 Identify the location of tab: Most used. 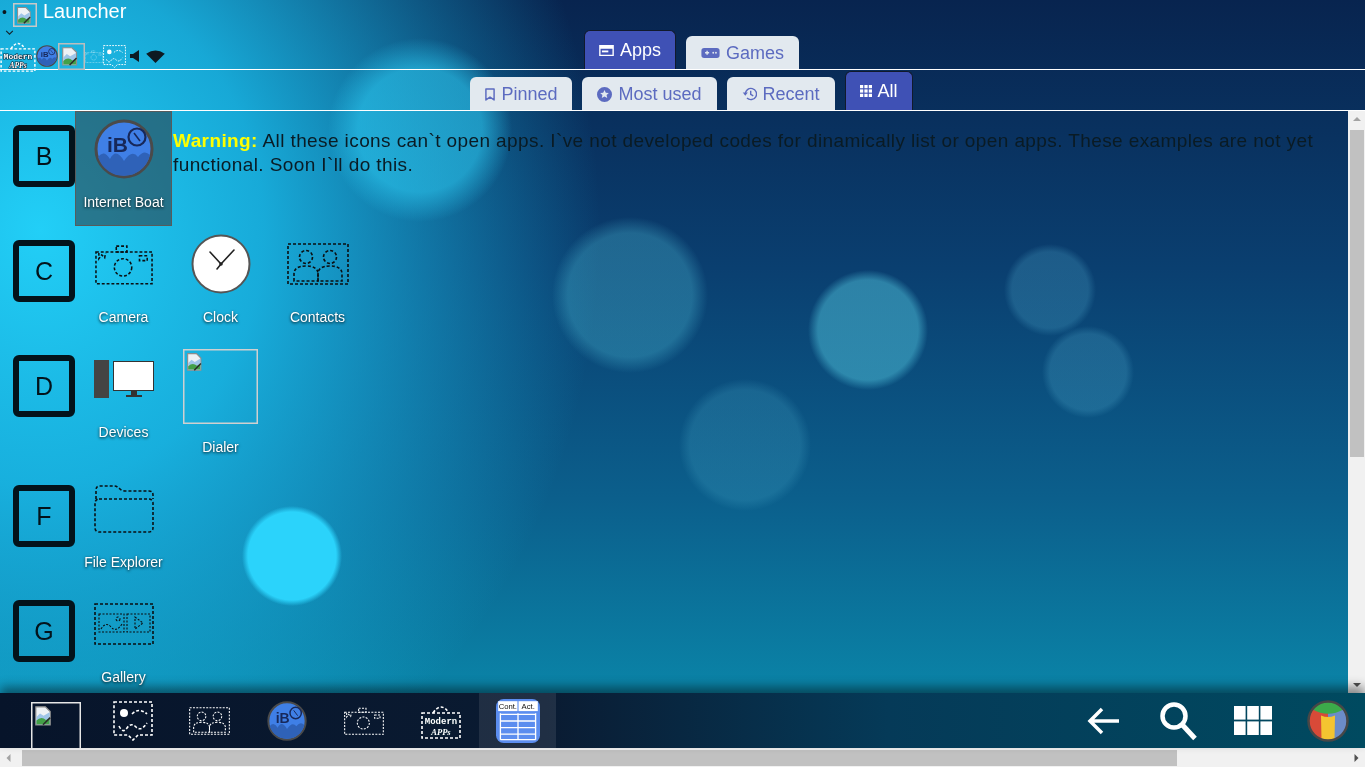
(649, 93).